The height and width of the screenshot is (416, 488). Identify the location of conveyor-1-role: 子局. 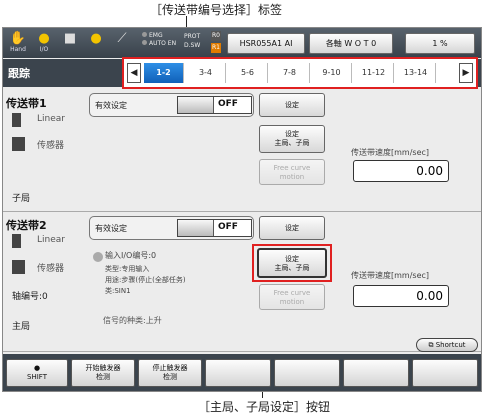
(21, 199).